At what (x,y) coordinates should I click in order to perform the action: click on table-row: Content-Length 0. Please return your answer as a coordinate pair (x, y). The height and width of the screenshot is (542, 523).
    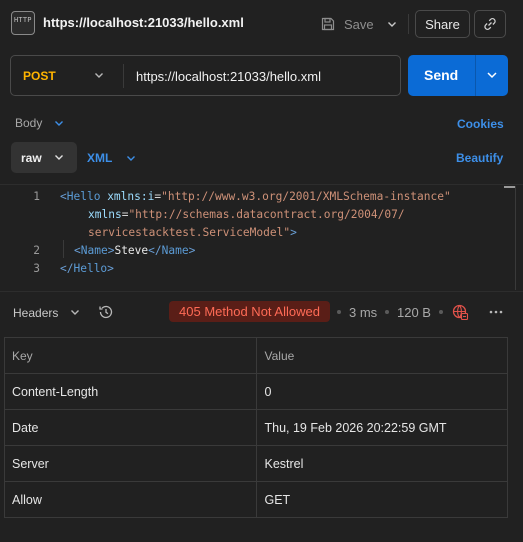
    Looking at the image, I should click on (256, 392).